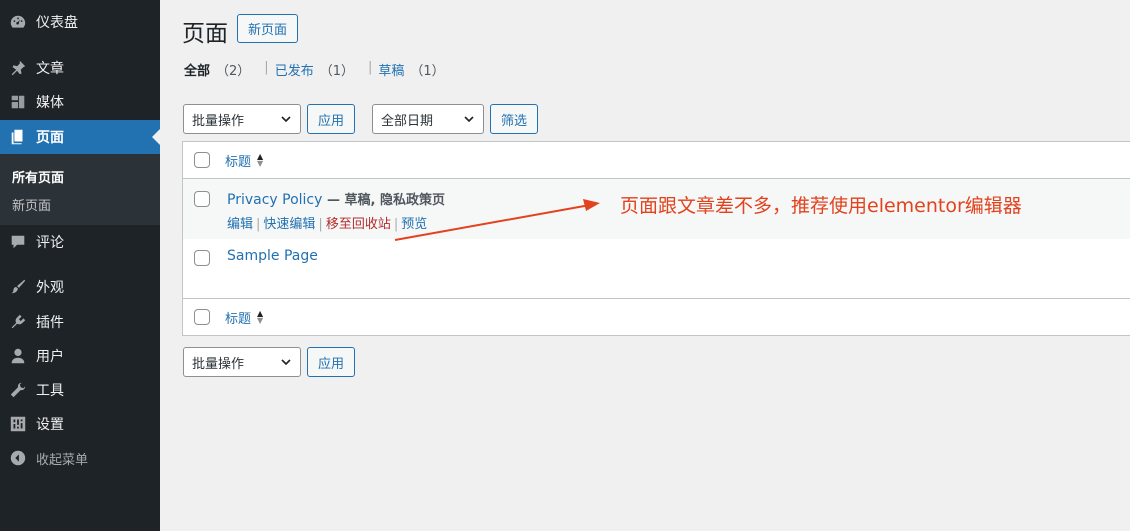  I want to click on page-title-link: Sample Page, so click(272, 256).